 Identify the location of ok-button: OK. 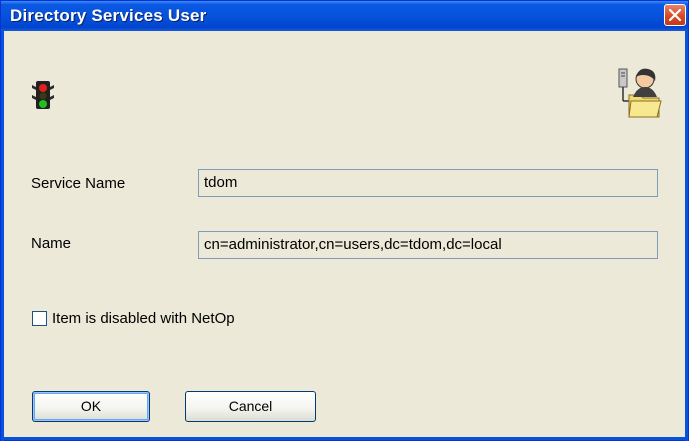
(91, 406).